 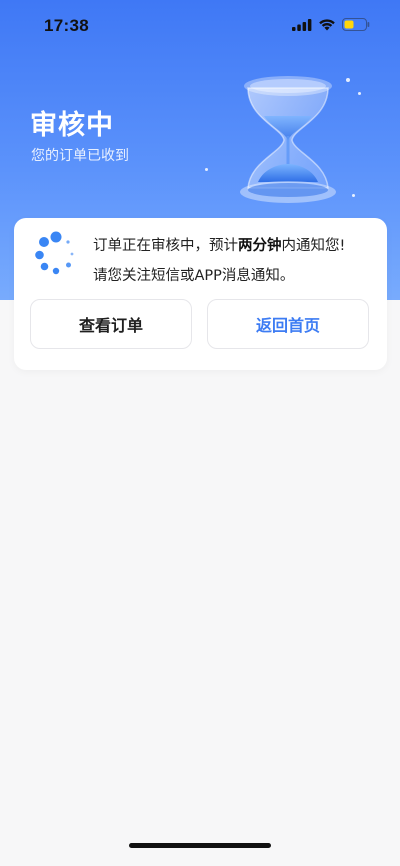 I want to click on review-time-highlight: 两分钟, so click(x=260, y=246).